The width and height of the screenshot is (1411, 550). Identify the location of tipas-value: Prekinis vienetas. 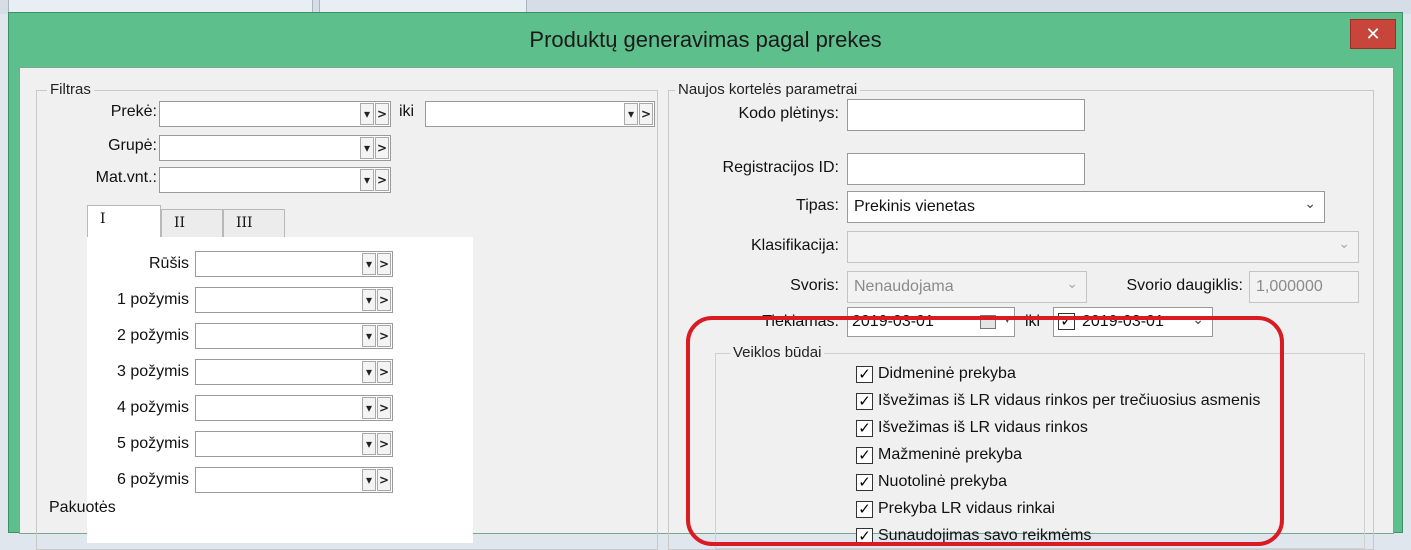
(914, 206).